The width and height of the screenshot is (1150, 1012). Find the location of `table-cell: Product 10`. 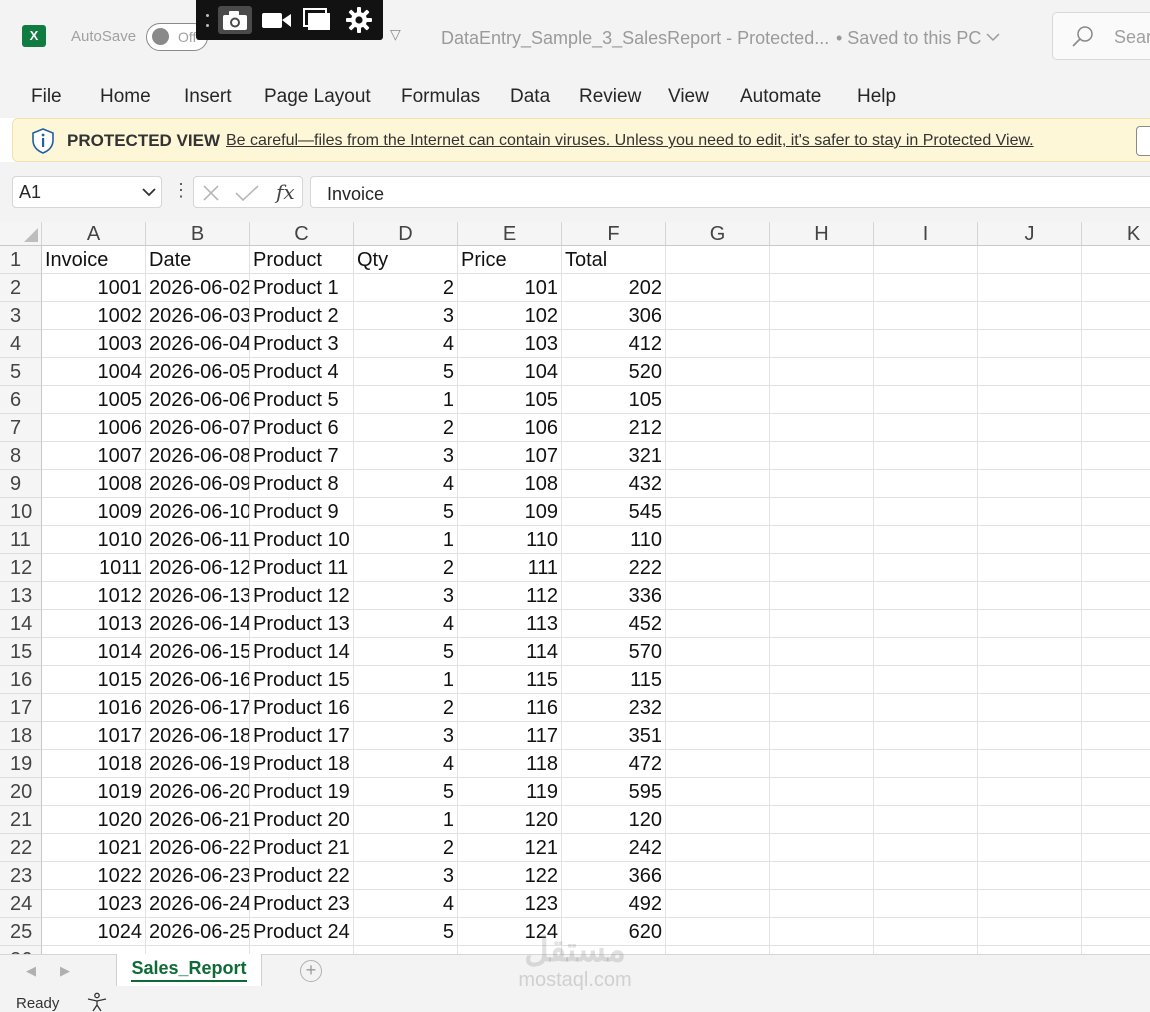

table-cell: Product 10 is located at coordinates (301, 540).